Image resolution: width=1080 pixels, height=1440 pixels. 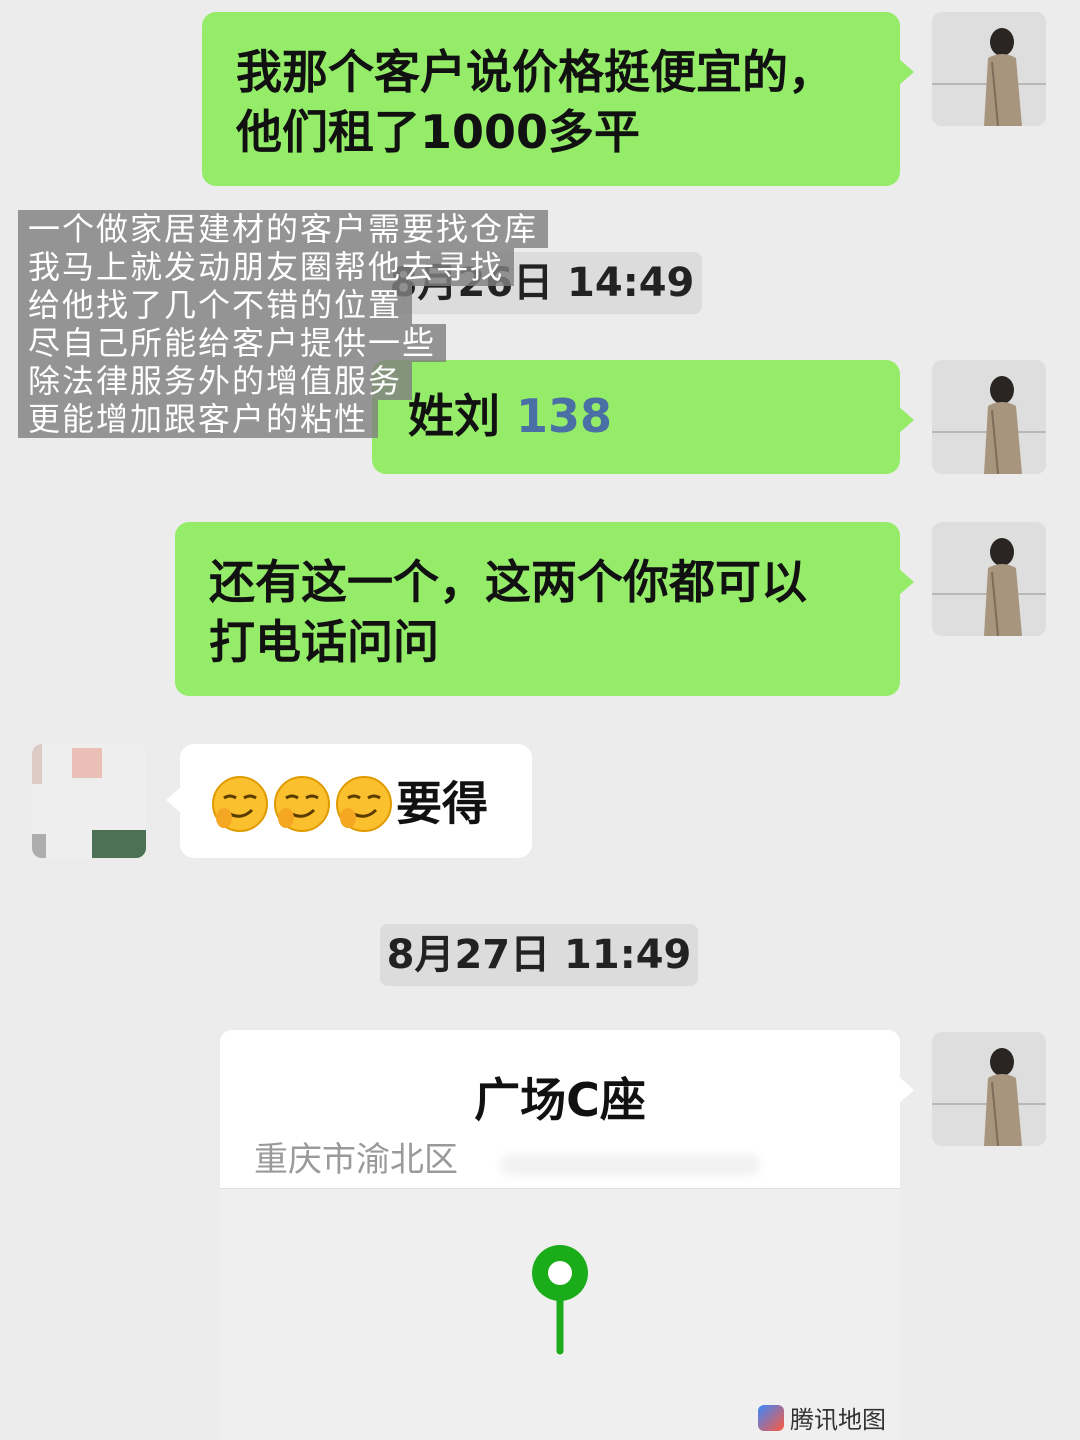 I want to click on sent-message-bubble: 还有这一个，这两个你都可以 打电话问问, so click(x=544, y=609).